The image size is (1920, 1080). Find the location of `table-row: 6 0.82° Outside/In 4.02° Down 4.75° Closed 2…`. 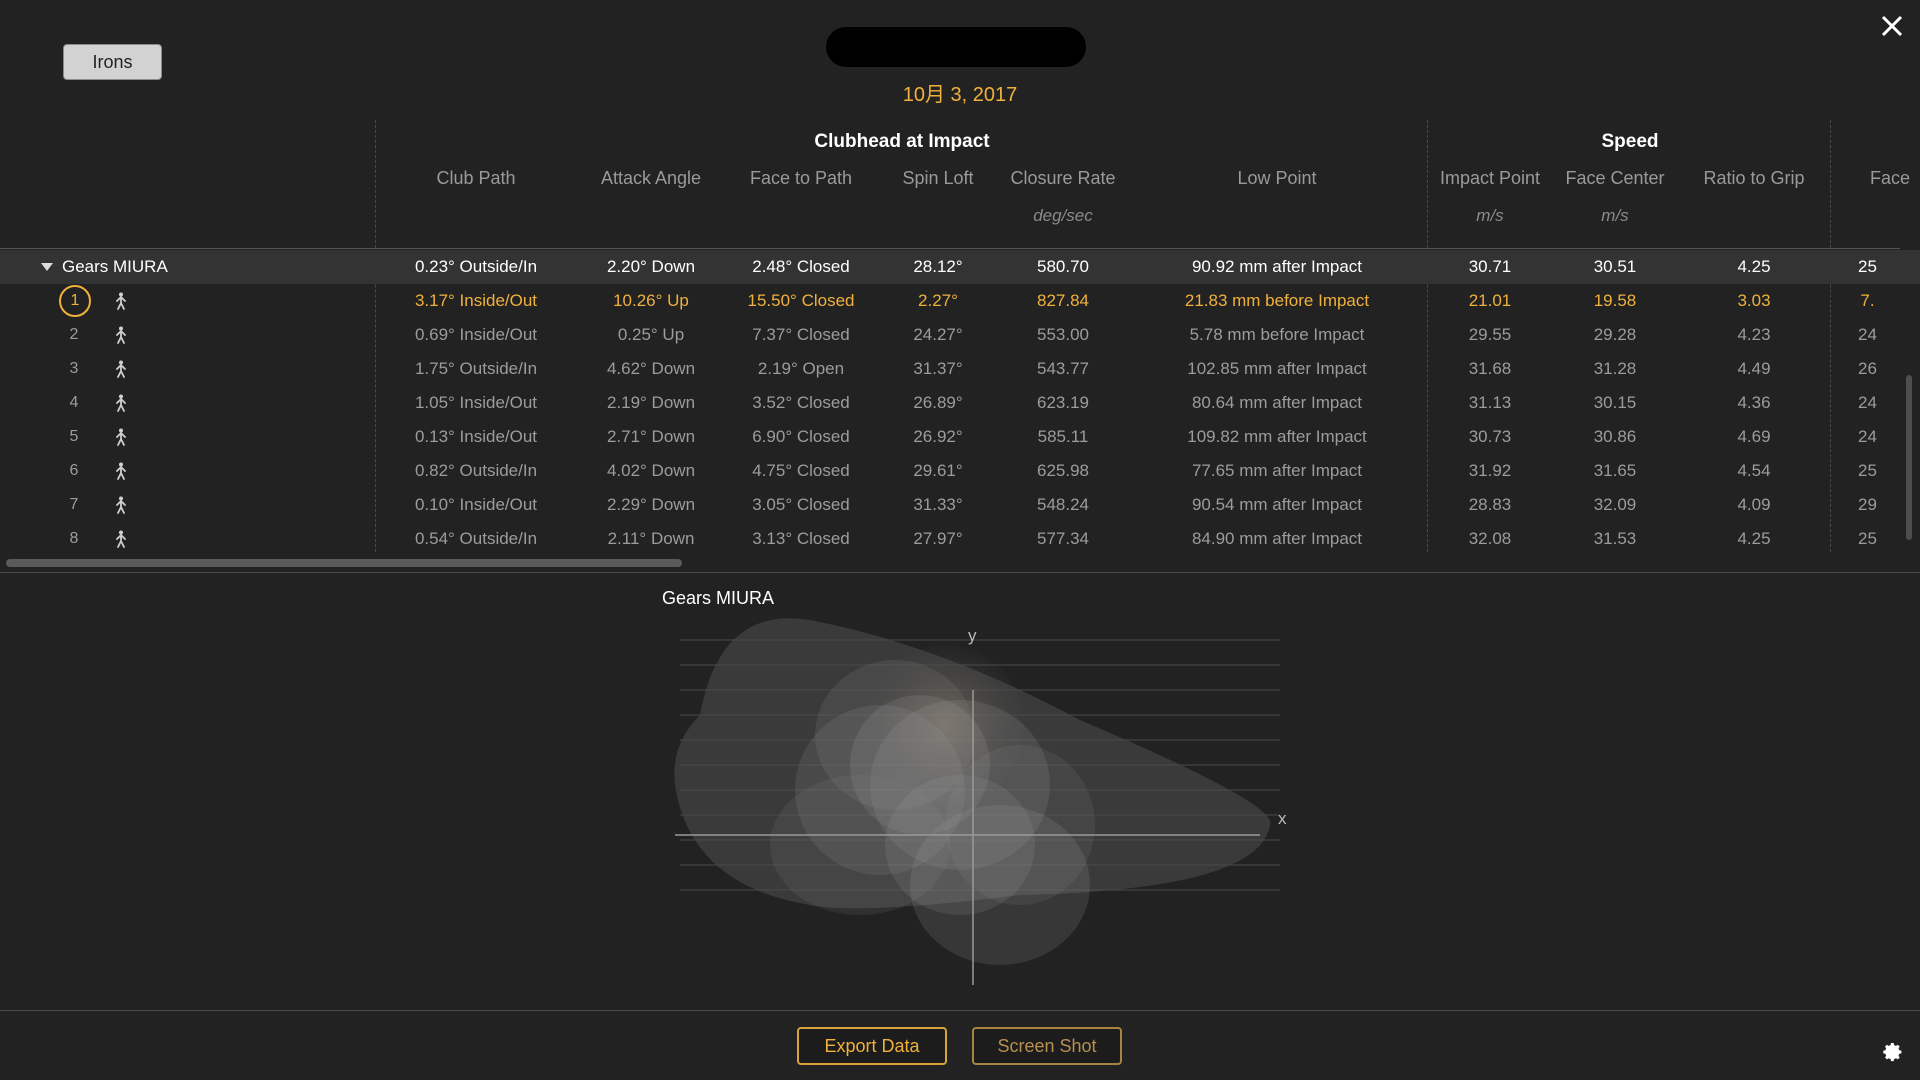

table-row: 6 0.82° Outside/In 4.02° Down 4.75° Closed 2… is located at coordinates (960, 471).